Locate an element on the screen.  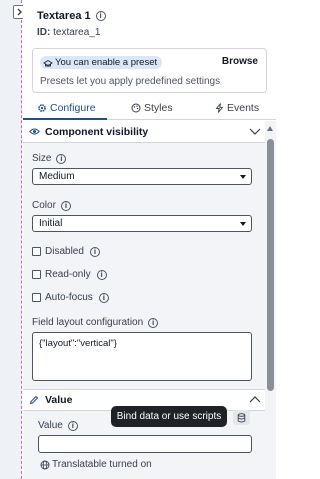
tab-configure: Configure is located at coordinates (66, 108).